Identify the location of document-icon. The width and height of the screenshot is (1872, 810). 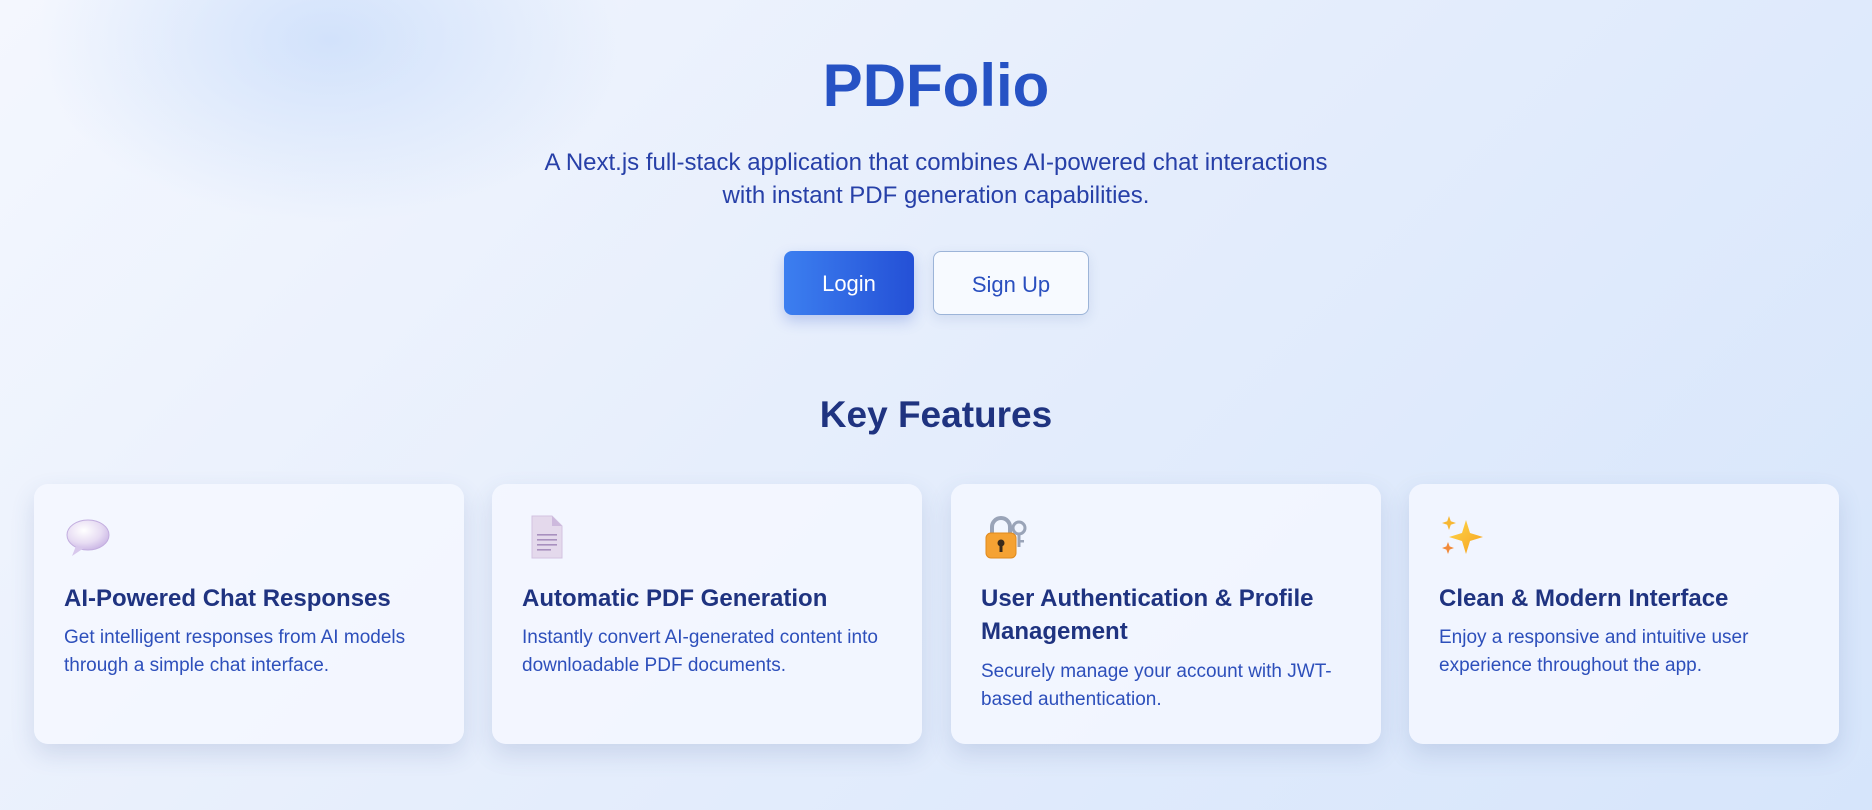
(545, 537).